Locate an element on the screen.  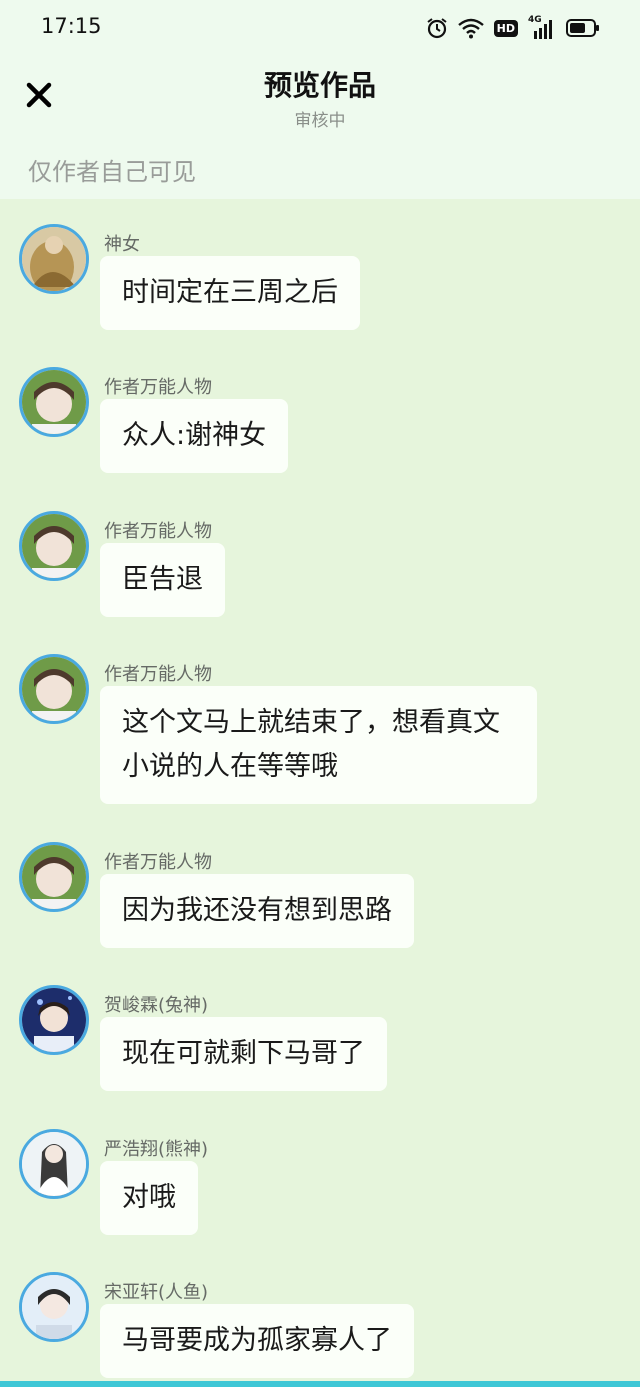
white-robe-avatar is located at coordinates (54, 1164).